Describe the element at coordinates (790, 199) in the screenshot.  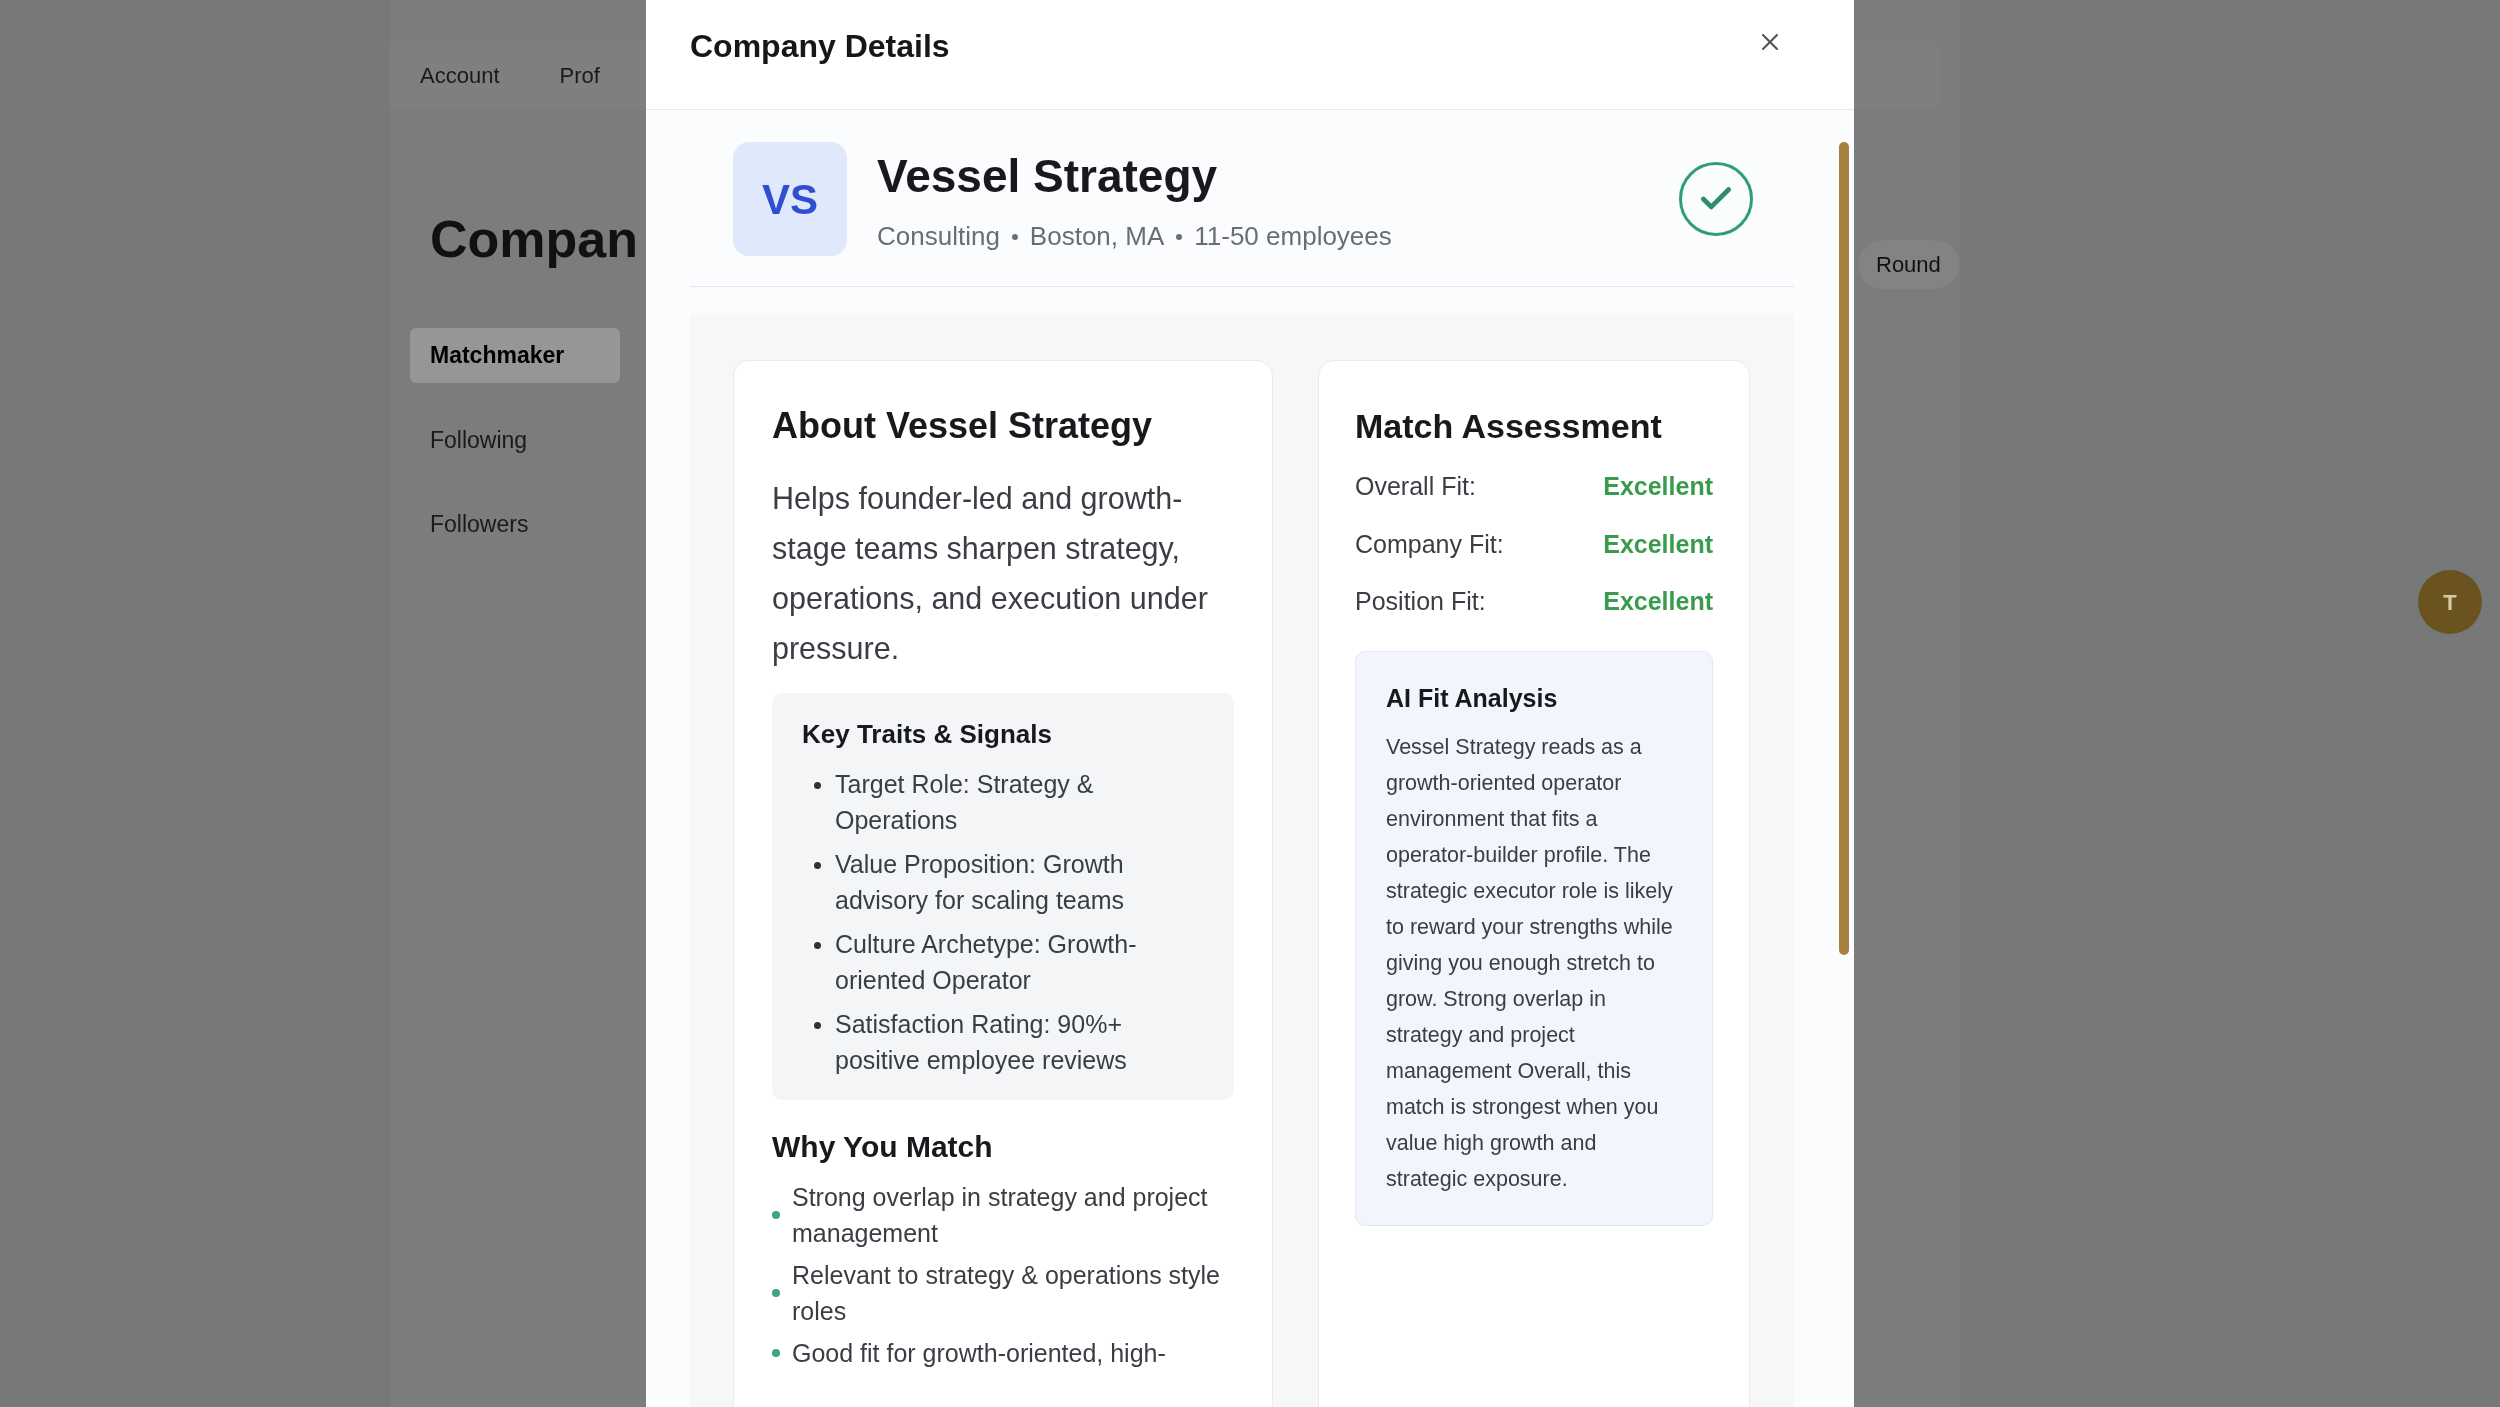
I see `company-logo: VS` at that location.